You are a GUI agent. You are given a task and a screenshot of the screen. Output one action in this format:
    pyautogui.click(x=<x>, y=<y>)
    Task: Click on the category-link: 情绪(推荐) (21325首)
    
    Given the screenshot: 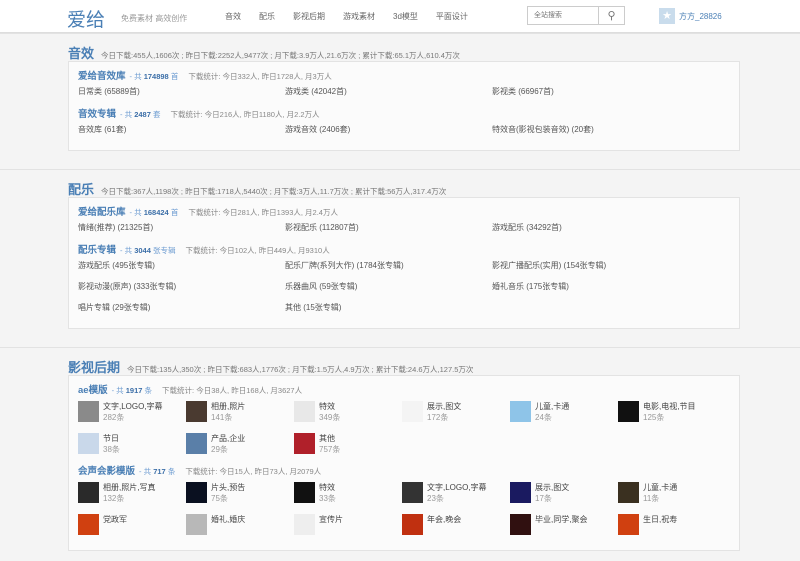 What is the action you would take?
    pyautogui.click(x=181, y=231)
    